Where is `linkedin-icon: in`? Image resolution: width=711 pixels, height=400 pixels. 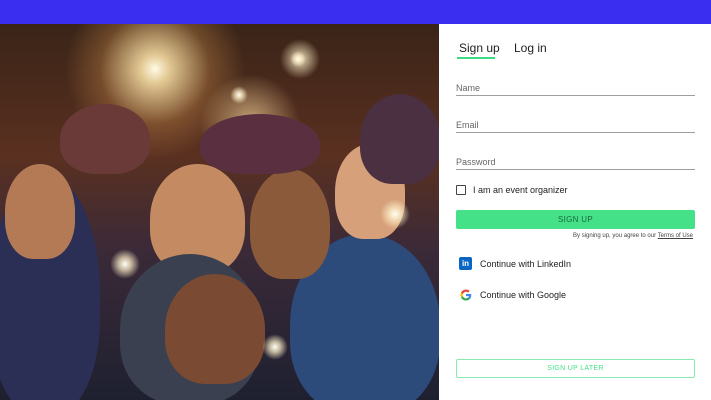 linkedin-icon: in is located at coordinates (465, 263).